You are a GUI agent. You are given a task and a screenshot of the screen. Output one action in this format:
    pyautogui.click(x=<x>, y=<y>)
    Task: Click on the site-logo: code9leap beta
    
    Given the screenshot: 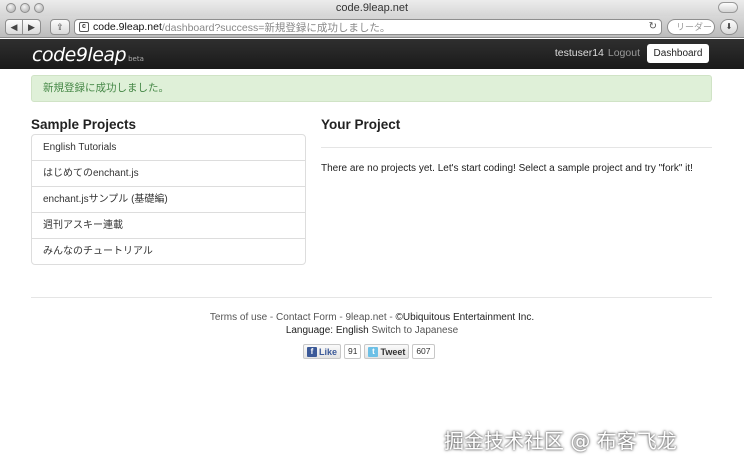 What is the action you would take?
    pyautogui.click(x=88, y=55)
    